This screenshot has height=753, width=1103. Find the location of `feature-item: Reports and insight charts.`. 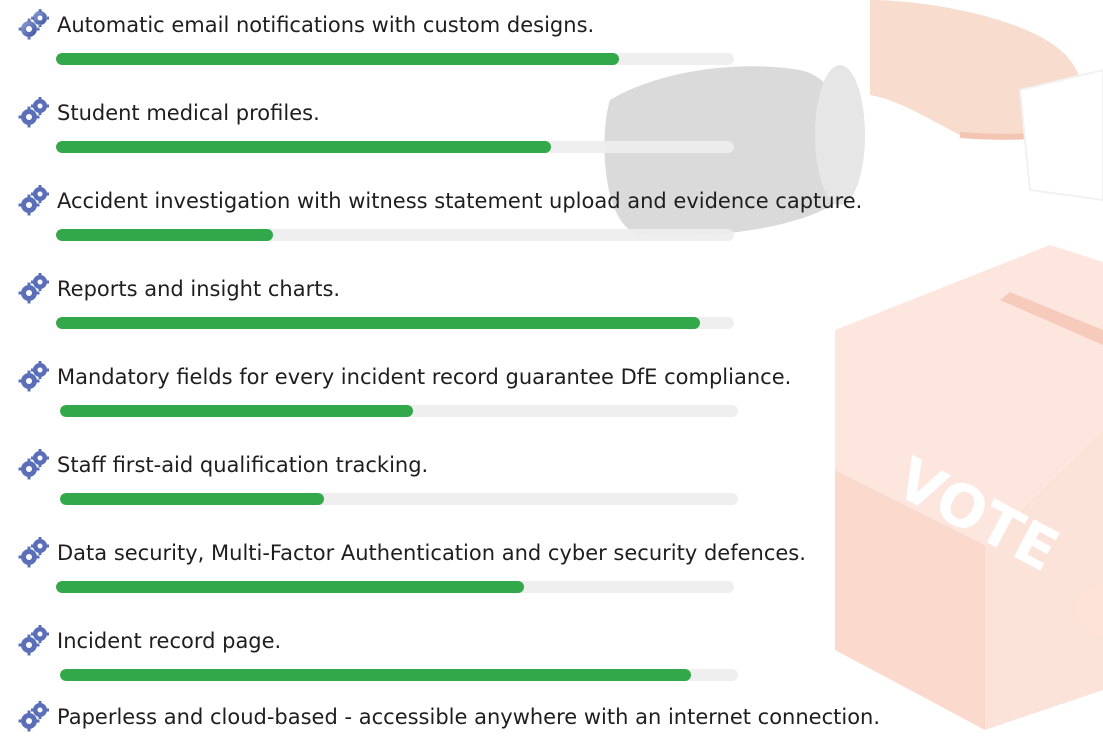

feature-item: Reports and insight charts. is located at coordinates (551, 305).